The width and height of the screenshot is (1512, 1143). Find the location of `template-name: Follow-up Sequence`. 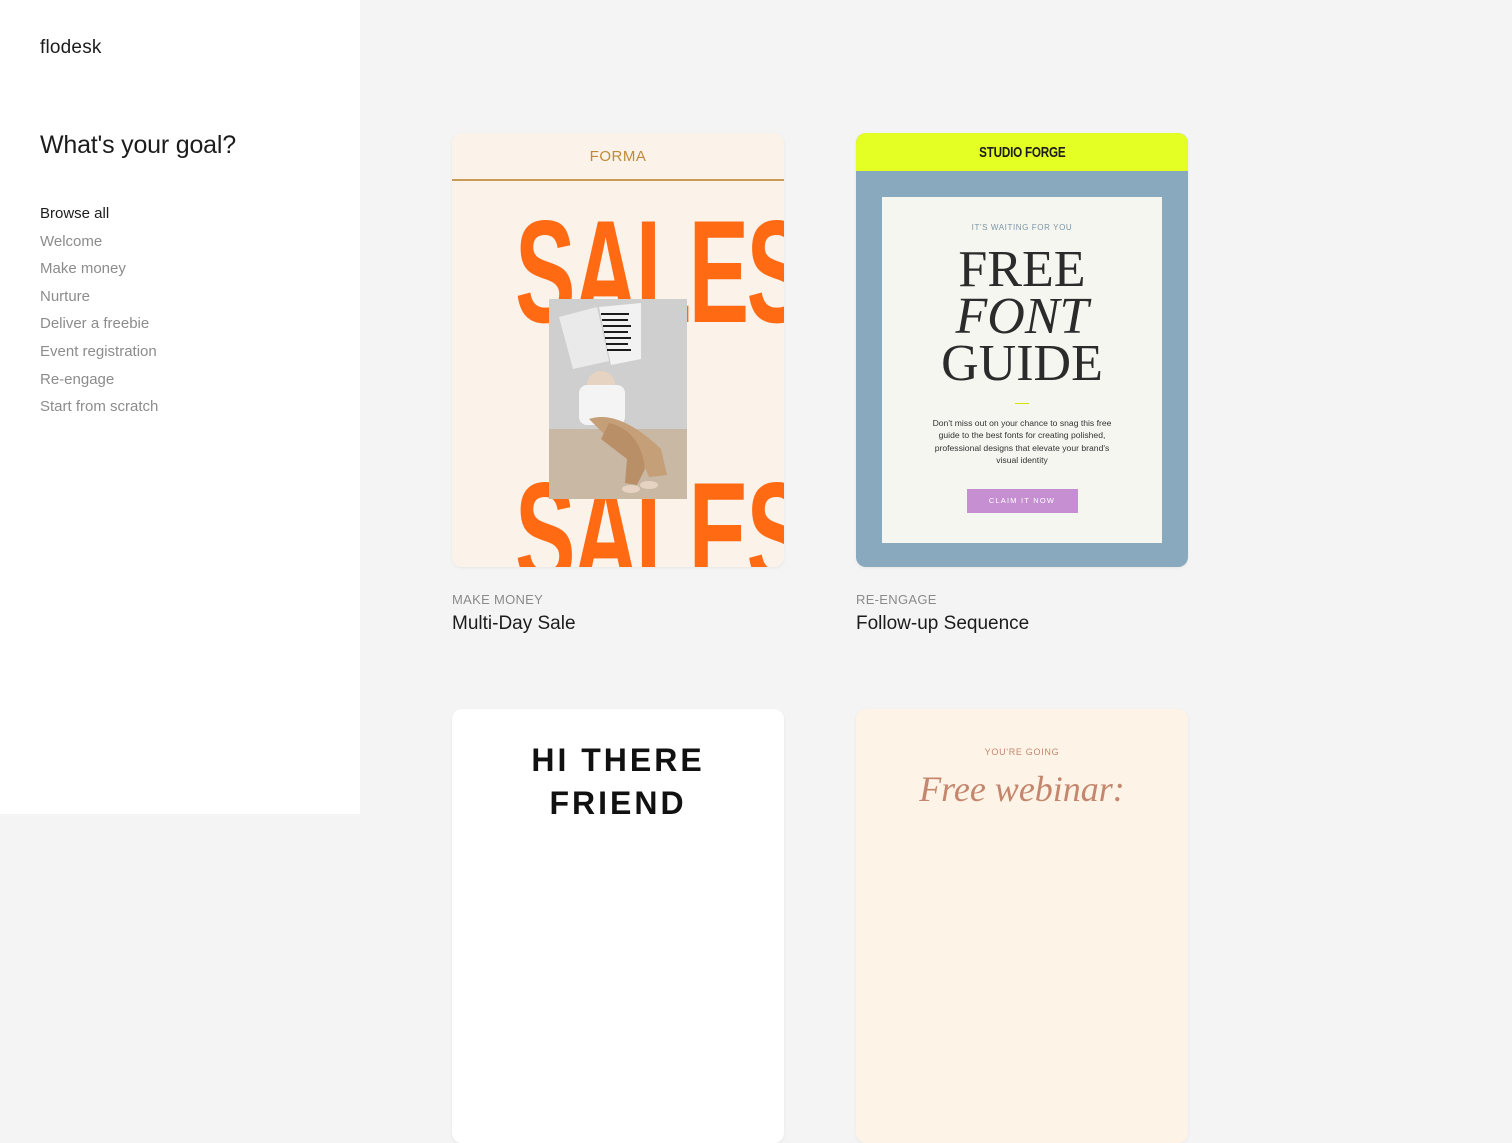

template-name: Follow-up Sequence is located at coordinates (942, 624).